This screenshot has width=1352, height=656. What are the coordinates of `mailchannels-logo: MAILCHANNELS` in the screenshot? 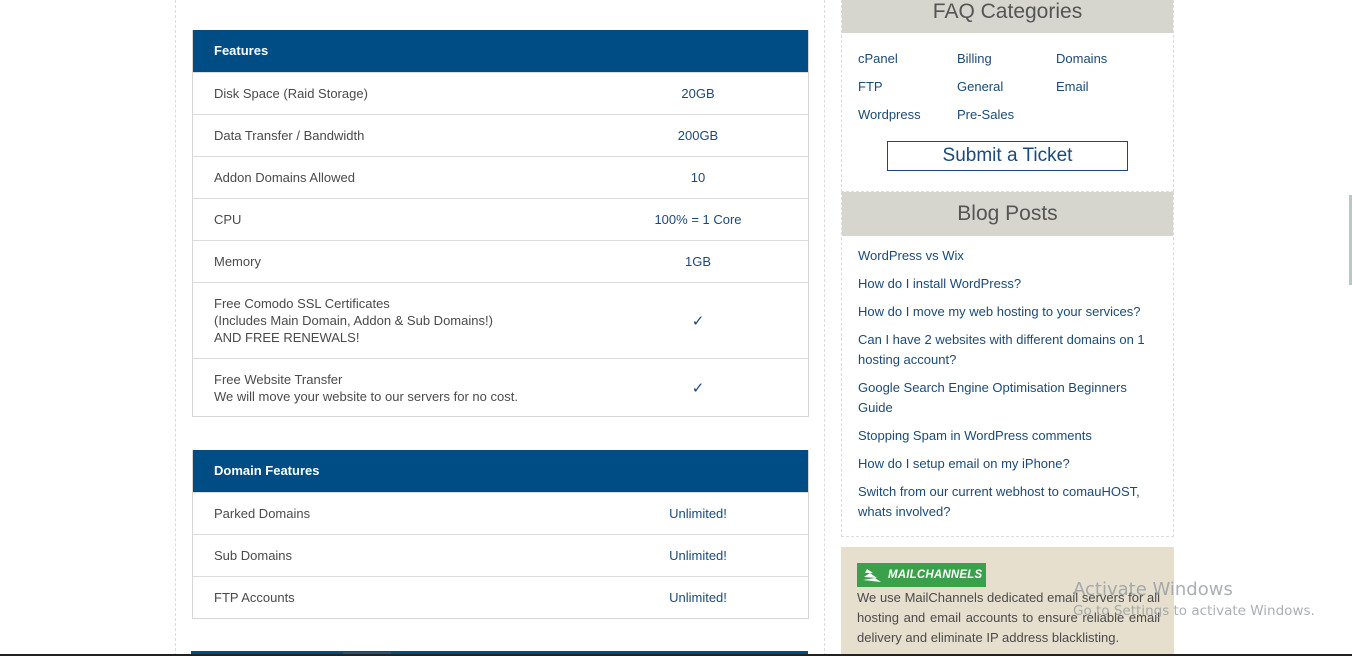 It's located at (922, 575).